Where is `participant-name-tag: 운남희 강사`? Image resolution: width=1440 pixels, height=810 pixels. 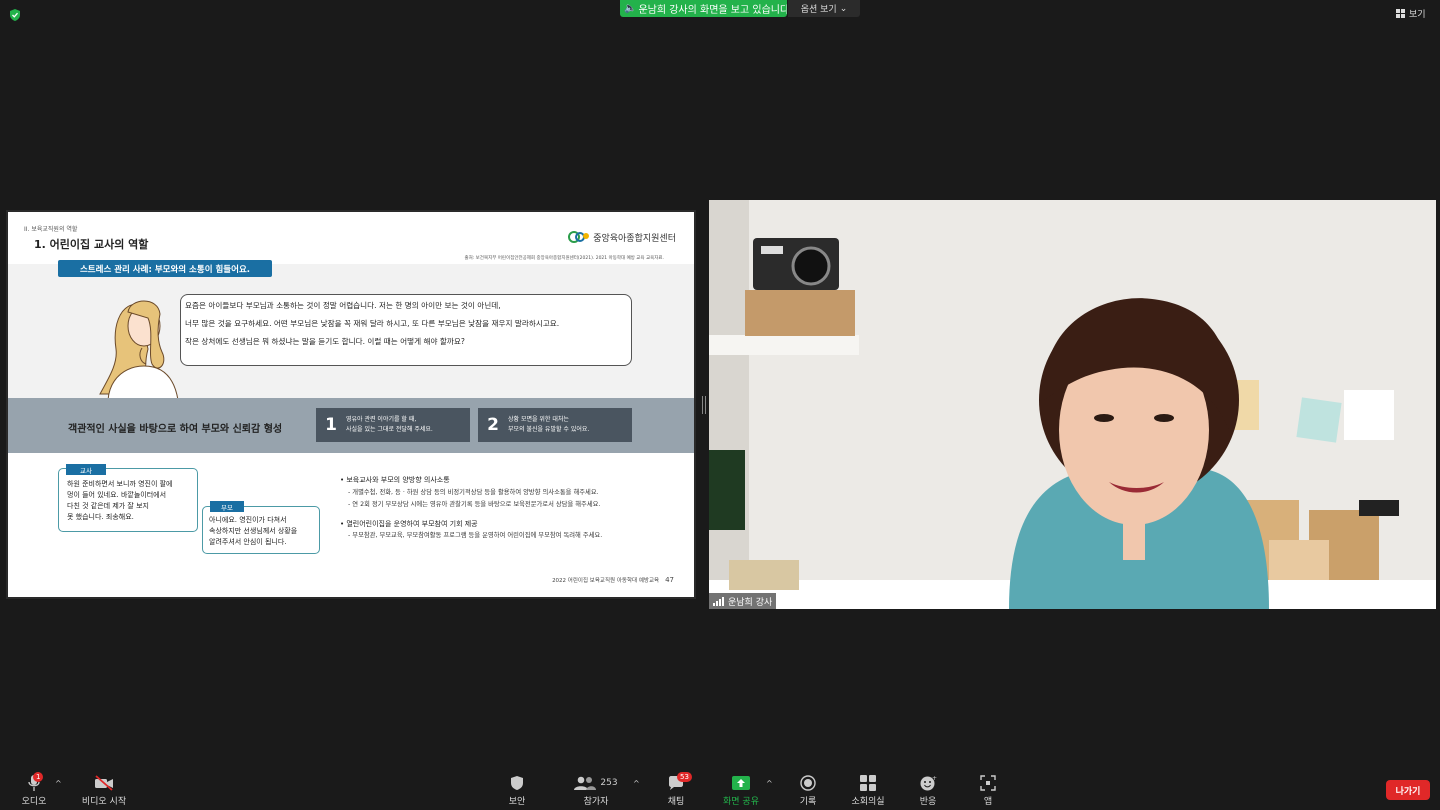 participant-name-tag: 운남희 강사 is located at coordinates (743, 601).